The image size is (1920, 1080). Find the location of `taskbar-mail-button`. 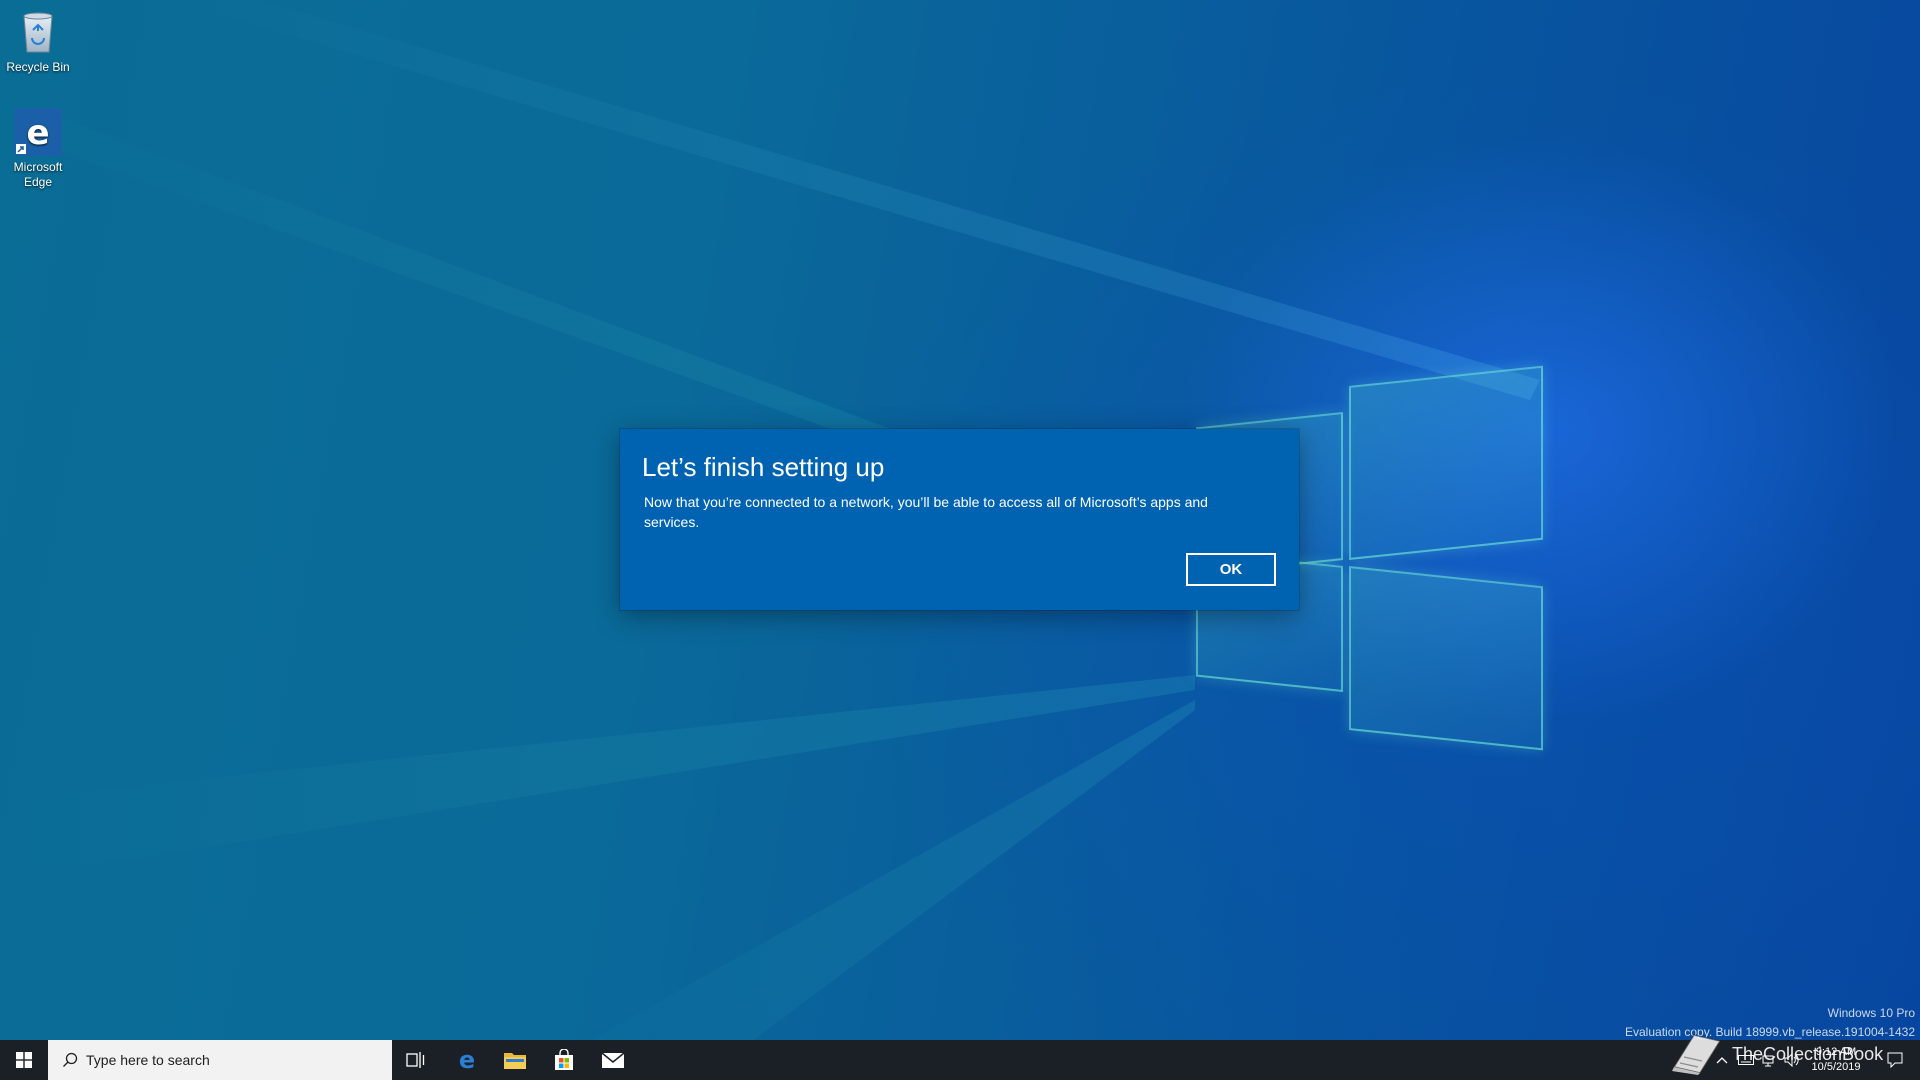

taskbar-mail-button is located at coordinates (613, 1060).